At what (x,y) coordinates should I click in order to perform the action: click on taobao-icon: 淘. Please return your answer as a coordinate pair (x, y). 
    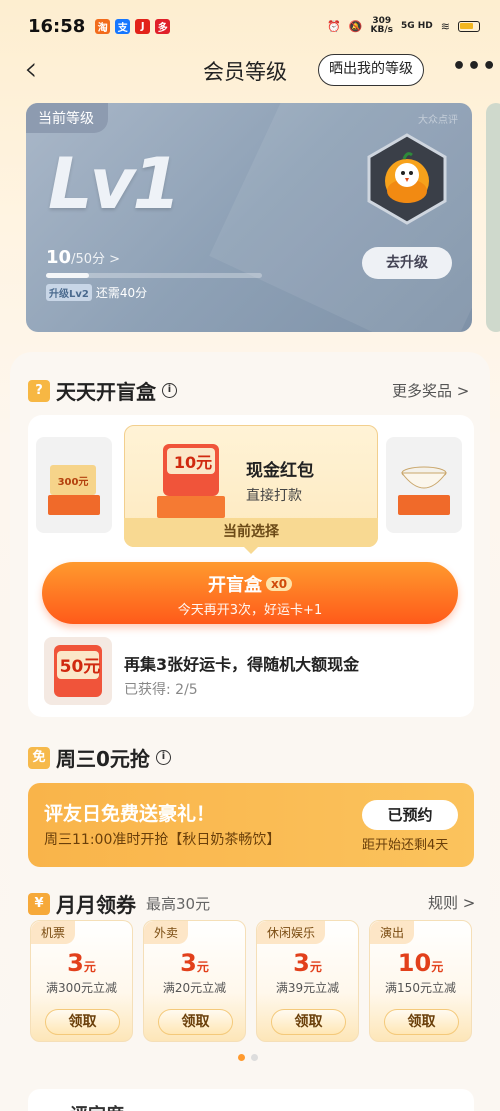
    Looking at the image, I should click on (103, 26).